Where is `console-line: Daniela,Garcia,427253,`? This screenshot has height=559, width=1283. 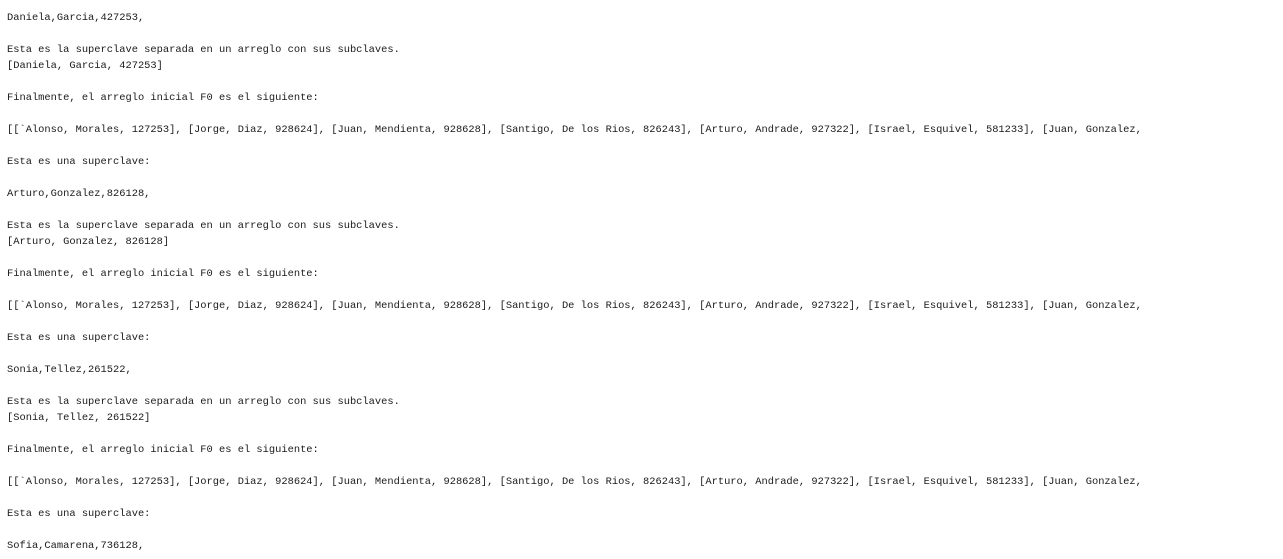 console-line: Daniela,Garcia,427253, is located at coordinates (76, 18).